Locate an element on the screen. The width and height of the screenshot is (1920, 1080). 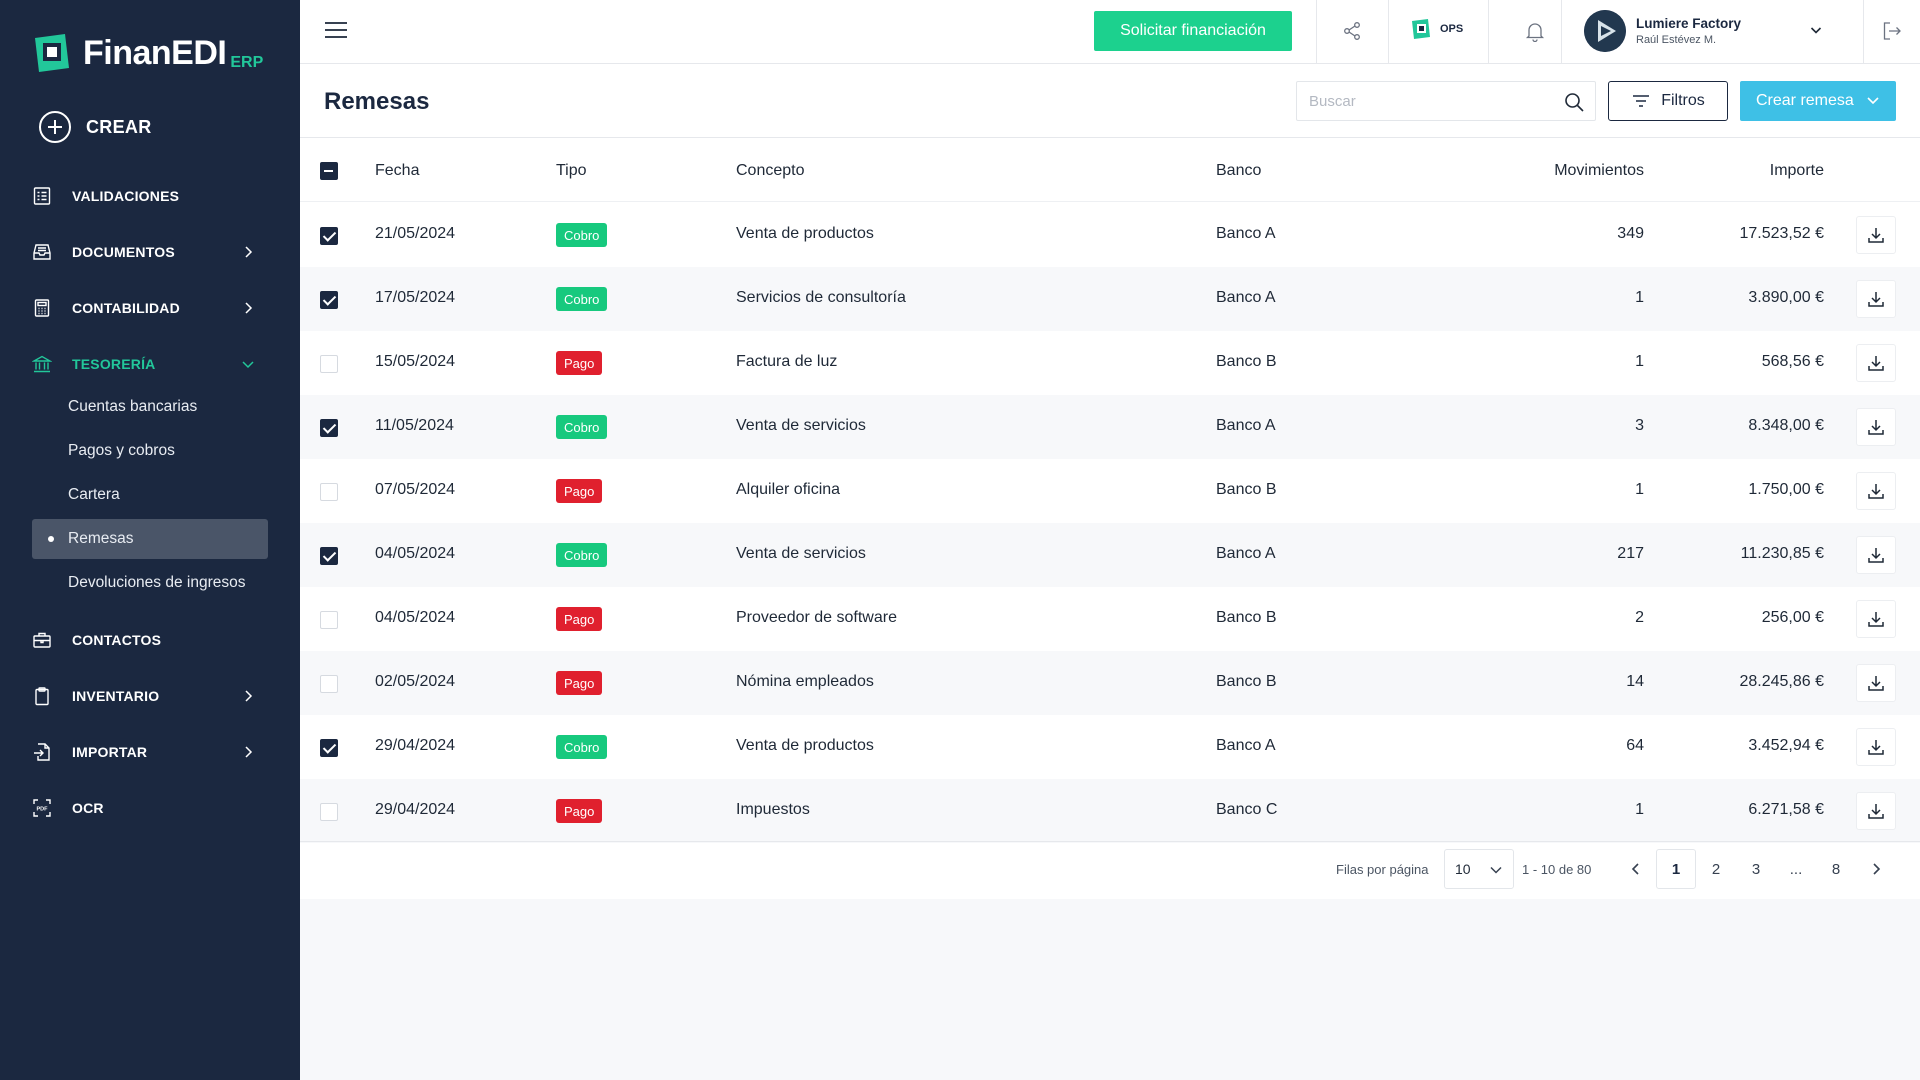
sidebar-item-ocr: PDF OCR is located at coordinates (150, 808).